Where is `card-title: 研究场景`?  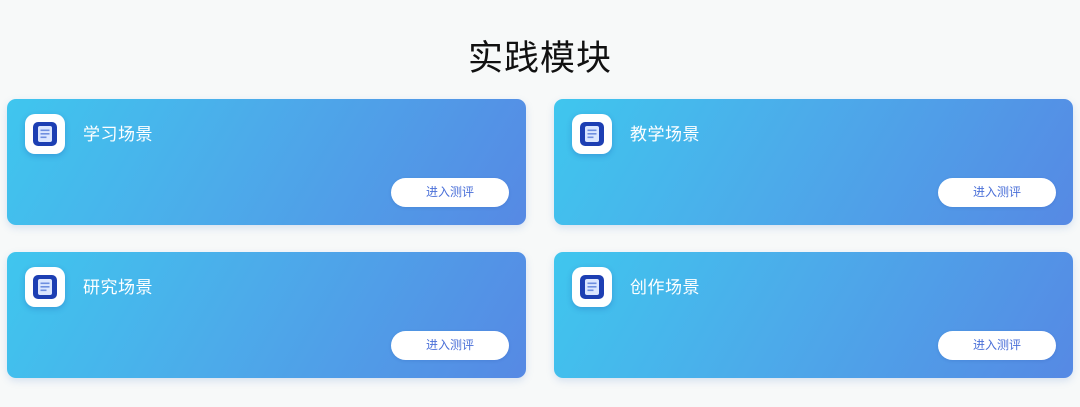
card-title: 研究场景 is located at coordinates (118, 288).